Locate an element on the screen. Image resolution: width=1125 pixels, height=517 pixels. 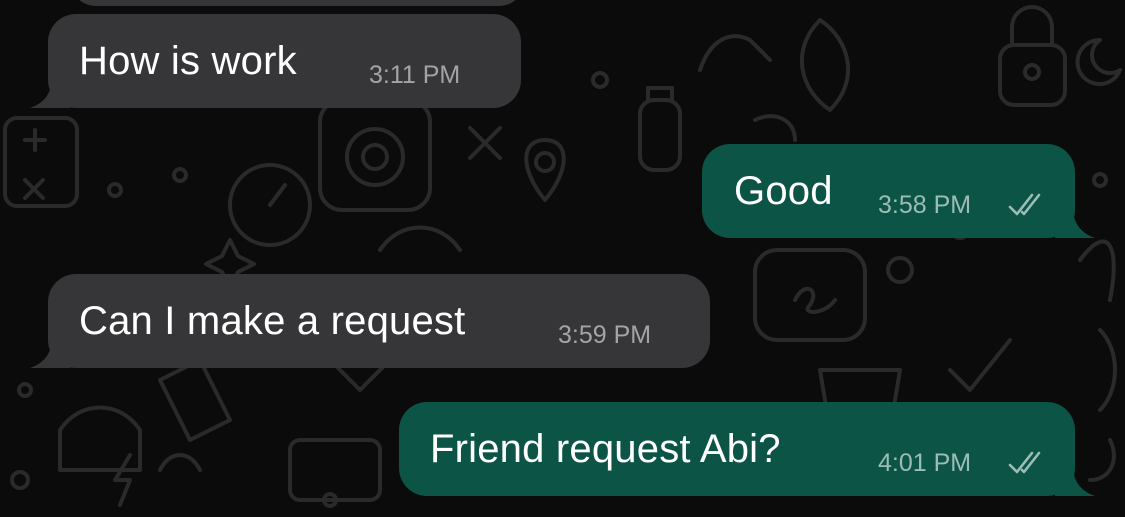
message-text: How is work is located at coordinates (188, 61).